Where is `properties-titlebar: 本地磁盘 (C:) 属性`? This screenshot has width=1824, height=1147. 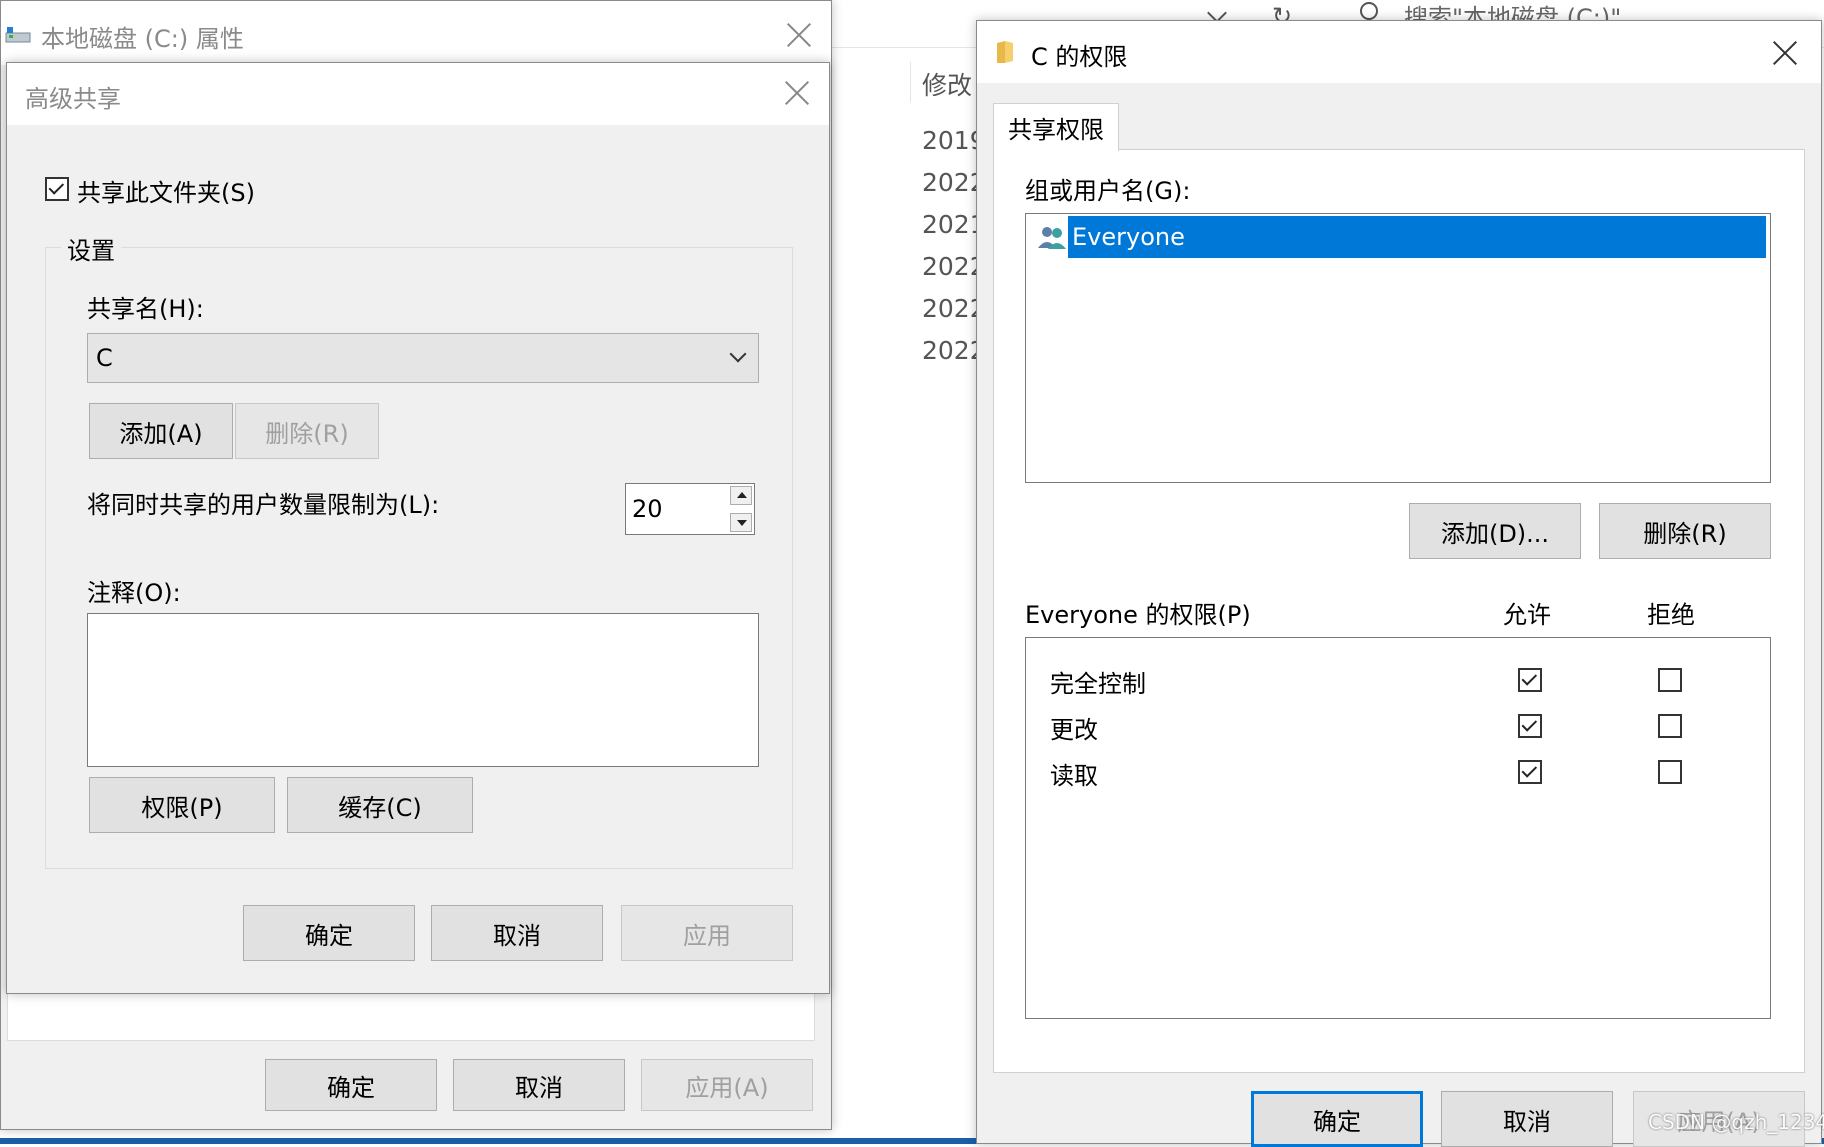 properties-titlebar: 本地磁盘 (C:) 属性 is located at coordinates (416, 33).